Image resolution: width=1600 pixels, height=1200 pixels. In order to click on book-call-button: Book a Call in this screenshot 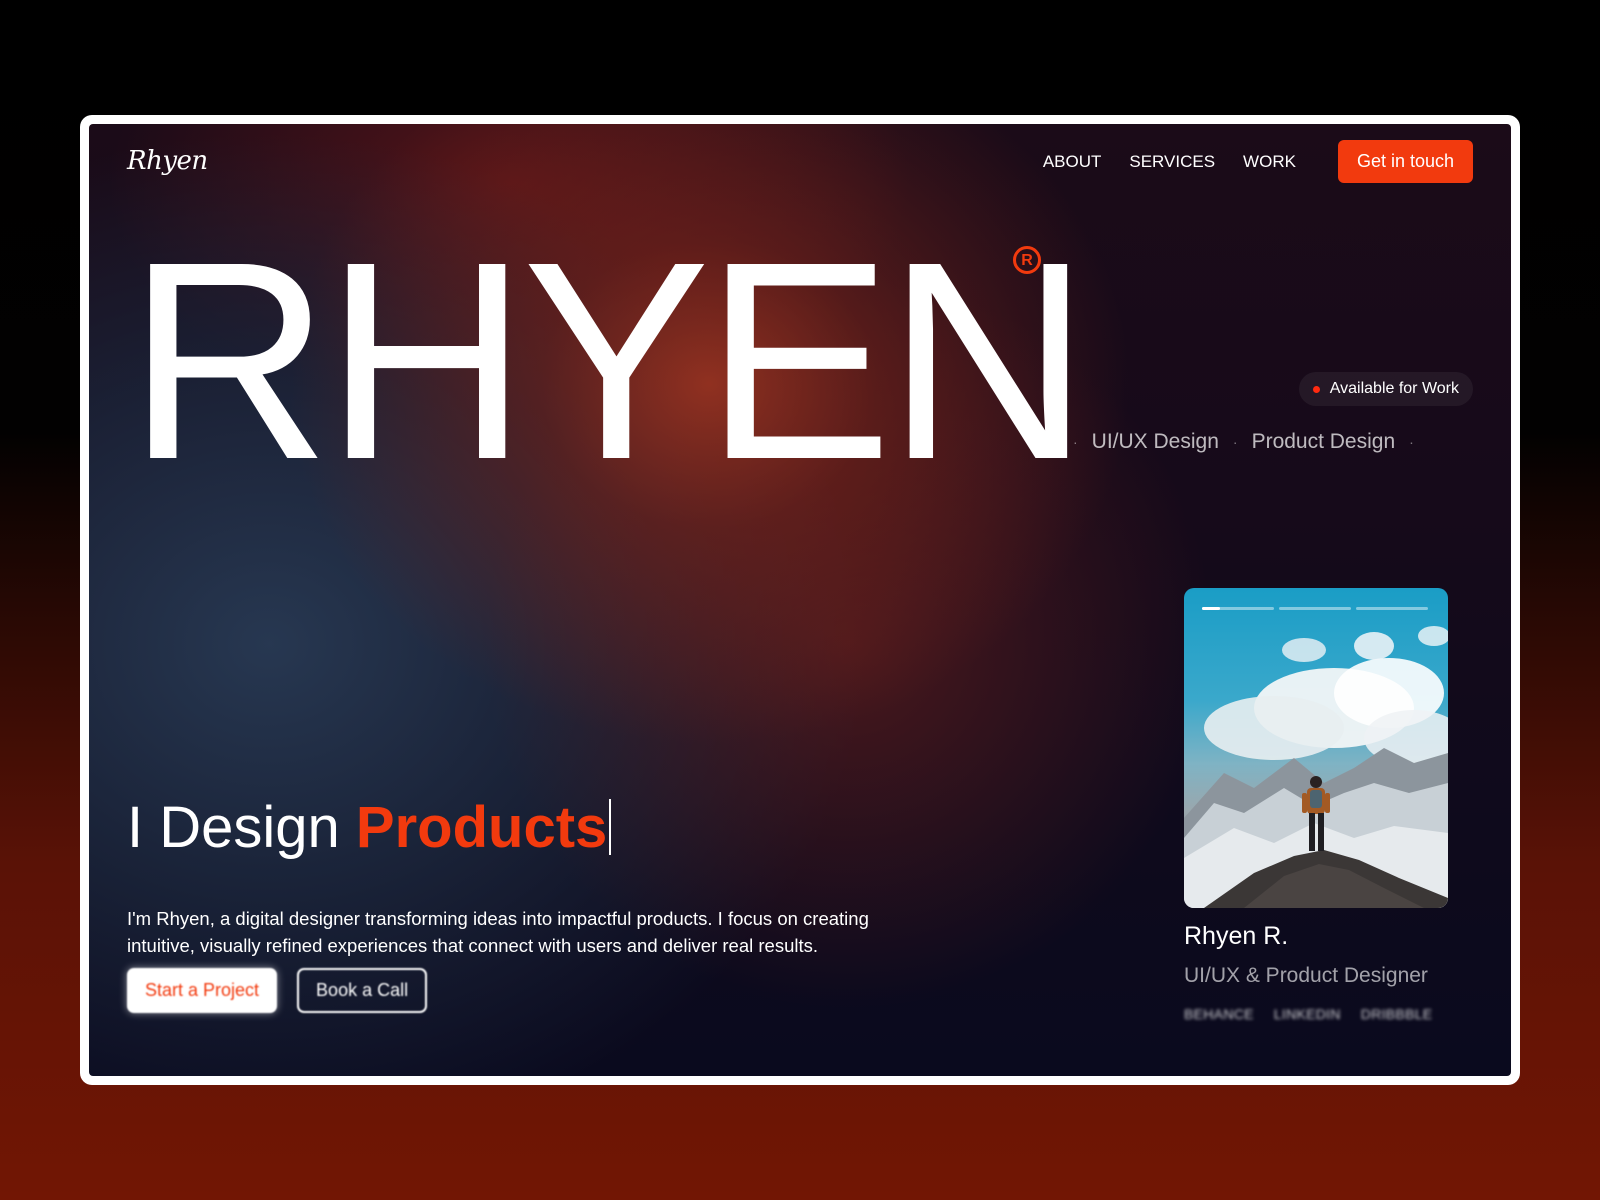, I will do `click(362, 990)`.